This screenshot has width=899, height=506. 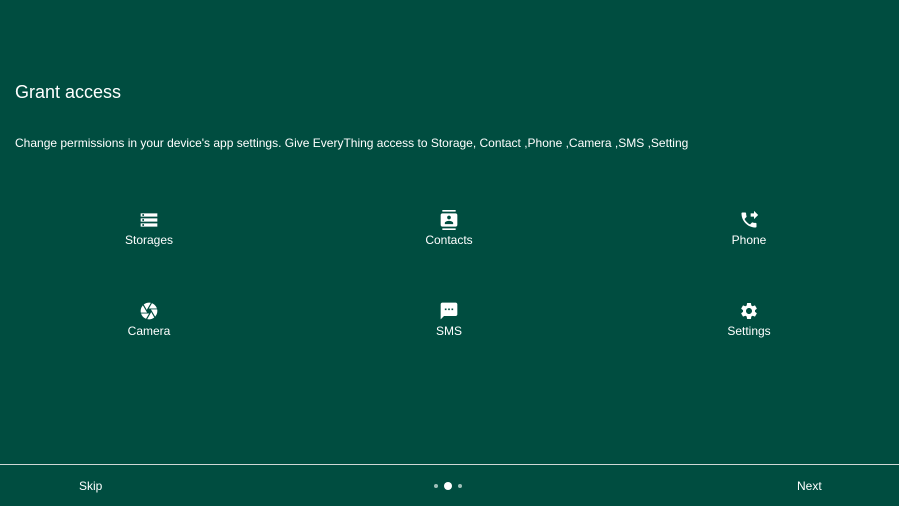 I want to click on skip-button: Skip, so click(x=90, y=486).